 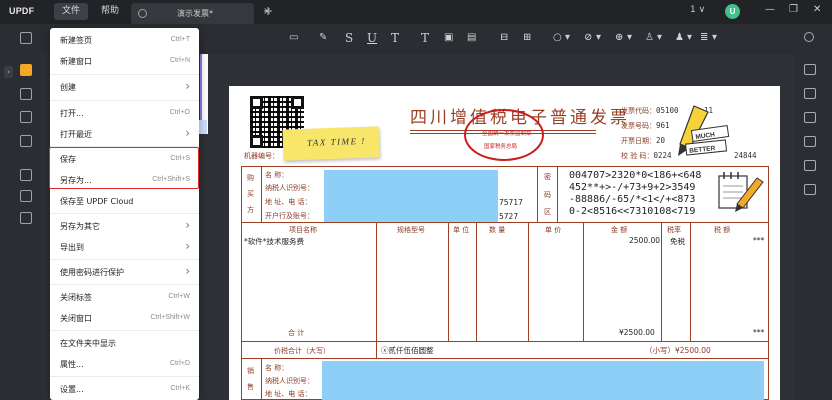 What do you see at coordinates (637, 332) in the screenshot?
I see `total-amount: ¥2500.00` at bounding box center [637, 332].